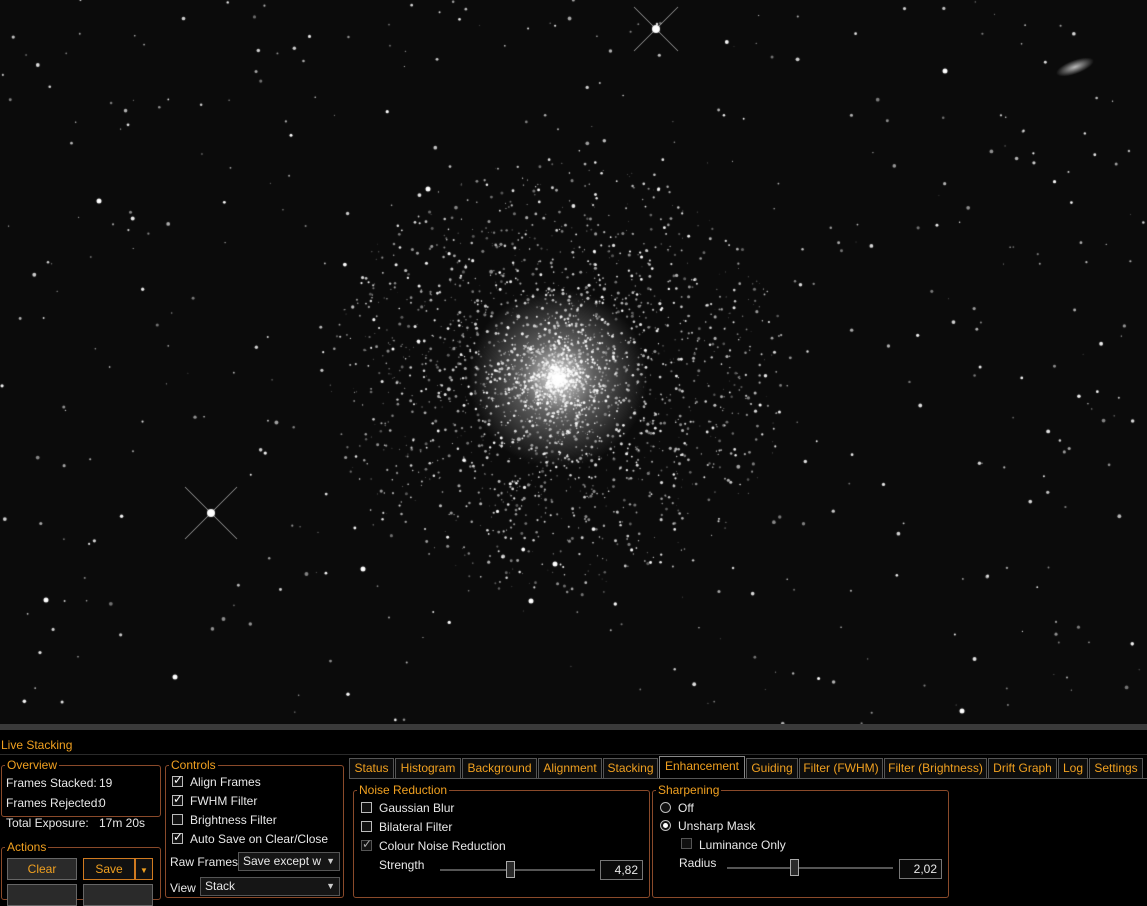  I want to click on gaussian-blur-label: Gaussian Blur, so click(416, 808).